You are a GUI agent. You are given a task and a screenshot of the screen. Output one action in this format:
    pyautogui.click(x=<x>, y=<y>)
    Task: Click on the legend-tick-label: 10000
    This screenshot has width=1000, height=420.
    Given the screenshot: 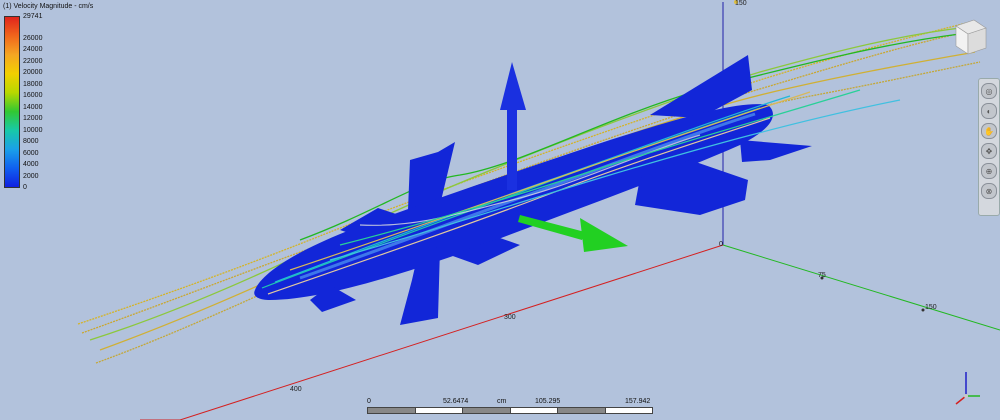 What is the action you would take?
    pyautogui.click(x=33, y=130)
    